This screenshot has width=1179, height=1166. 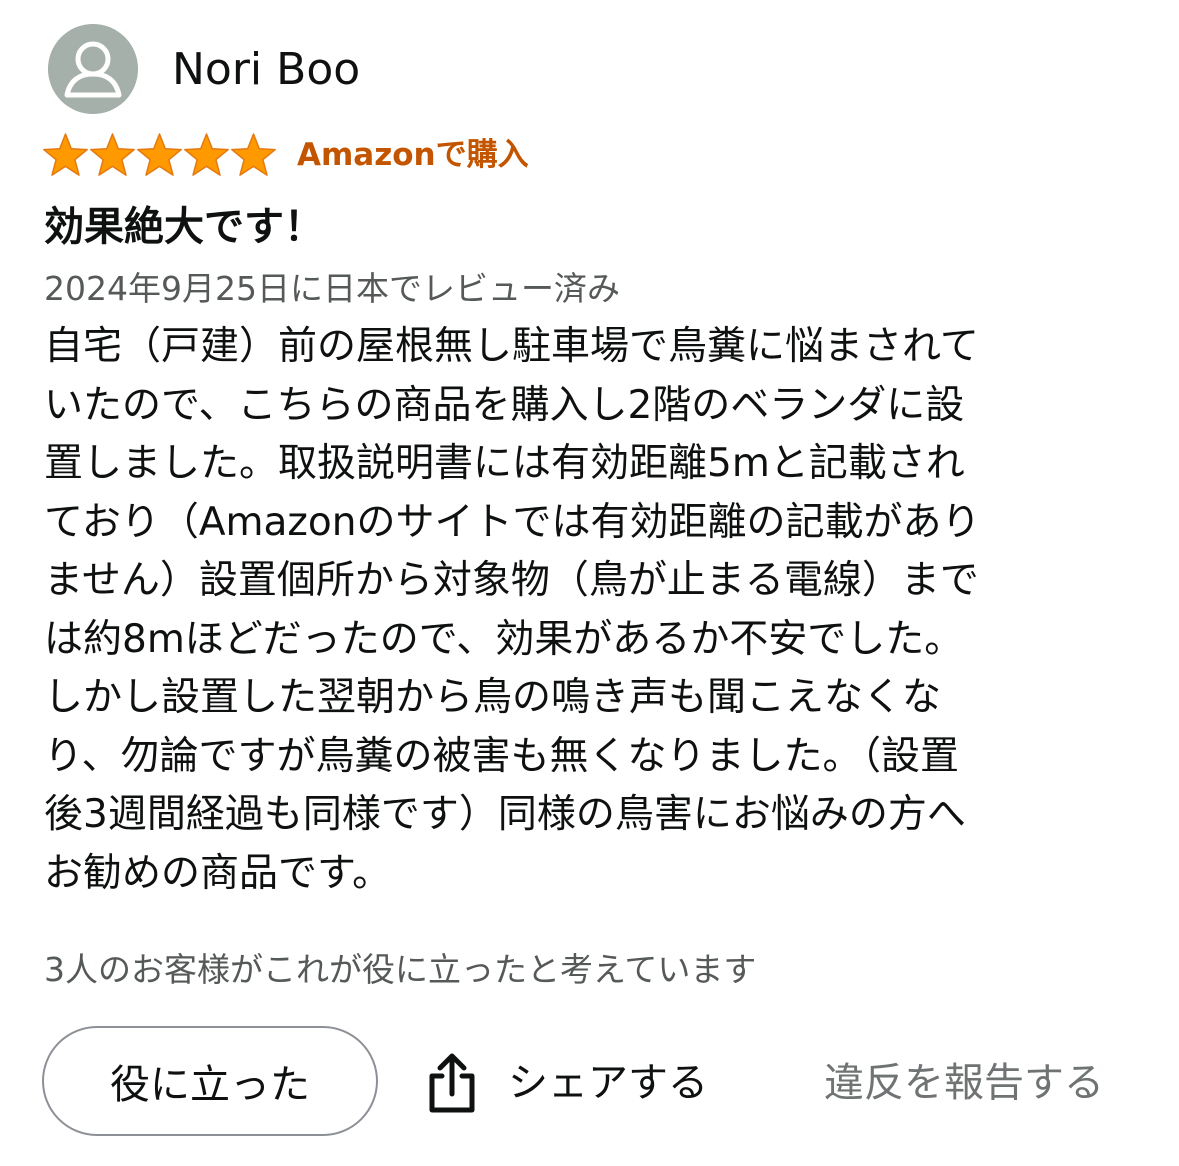 I want to click on review-date: 2024年9月25日に日本でレビュー済み, so click(x=332, y=288).